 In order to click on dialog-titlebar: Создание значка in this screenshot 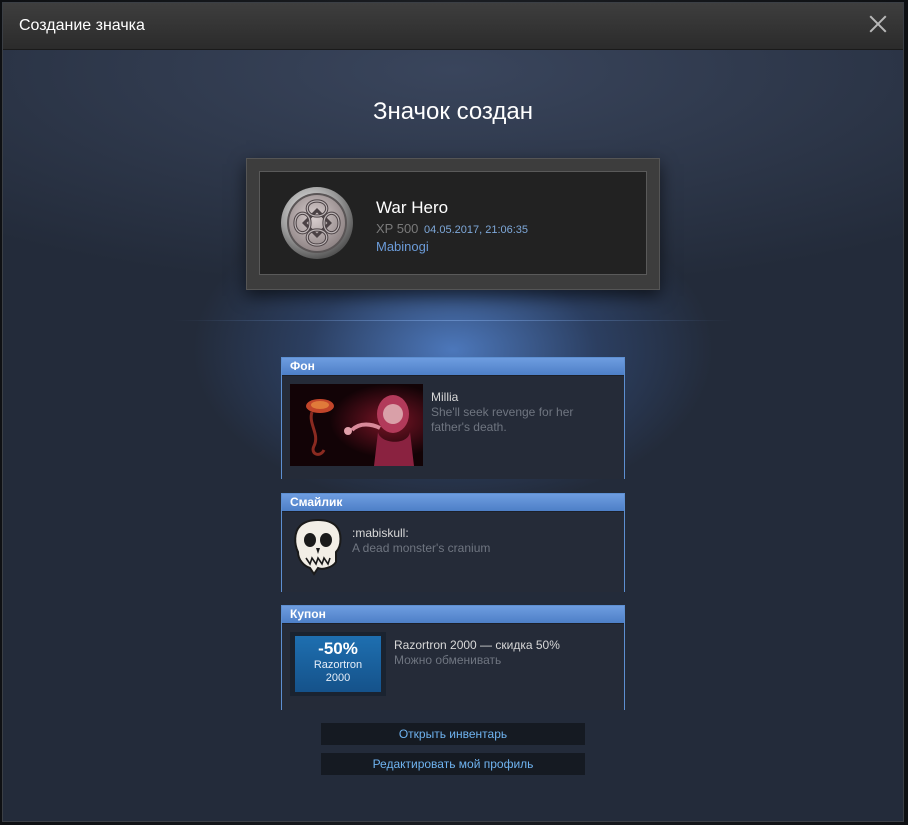, I will do `click(453, 26)`.